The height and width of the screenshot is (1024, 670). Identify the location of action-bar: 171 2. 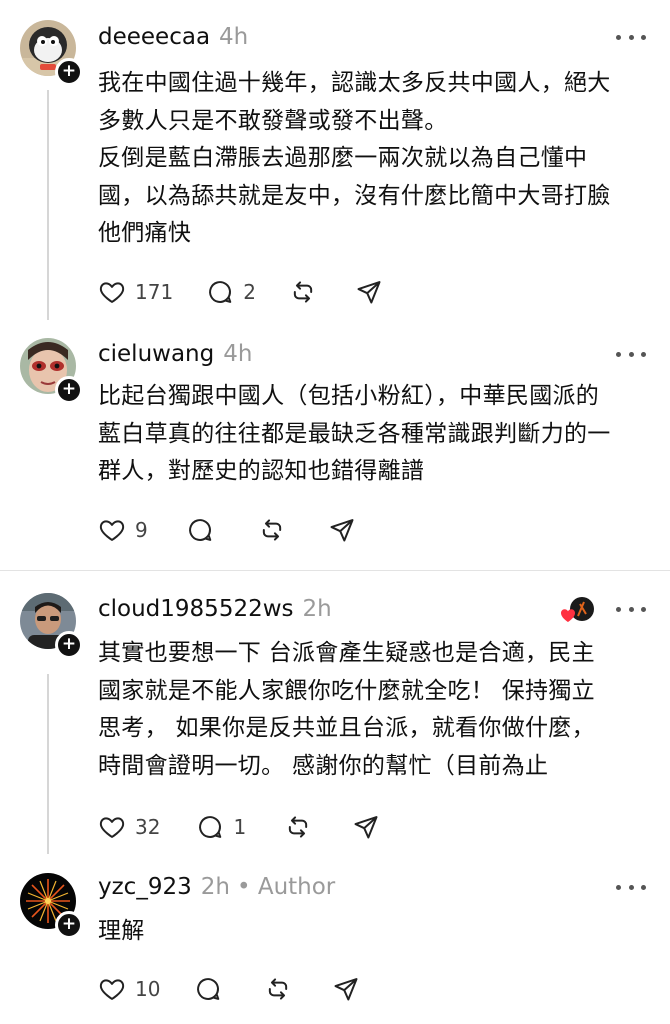
(240, 292).